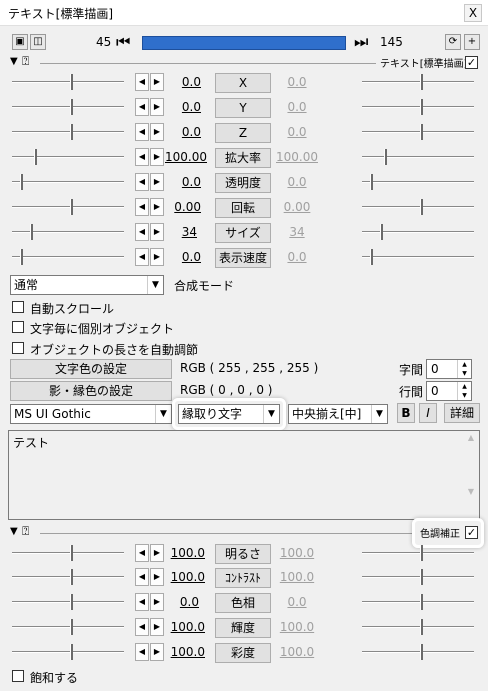 The width and height of the screenshot is (488, 691). I want to click on param-button: 拡大率, so click(243, 158).